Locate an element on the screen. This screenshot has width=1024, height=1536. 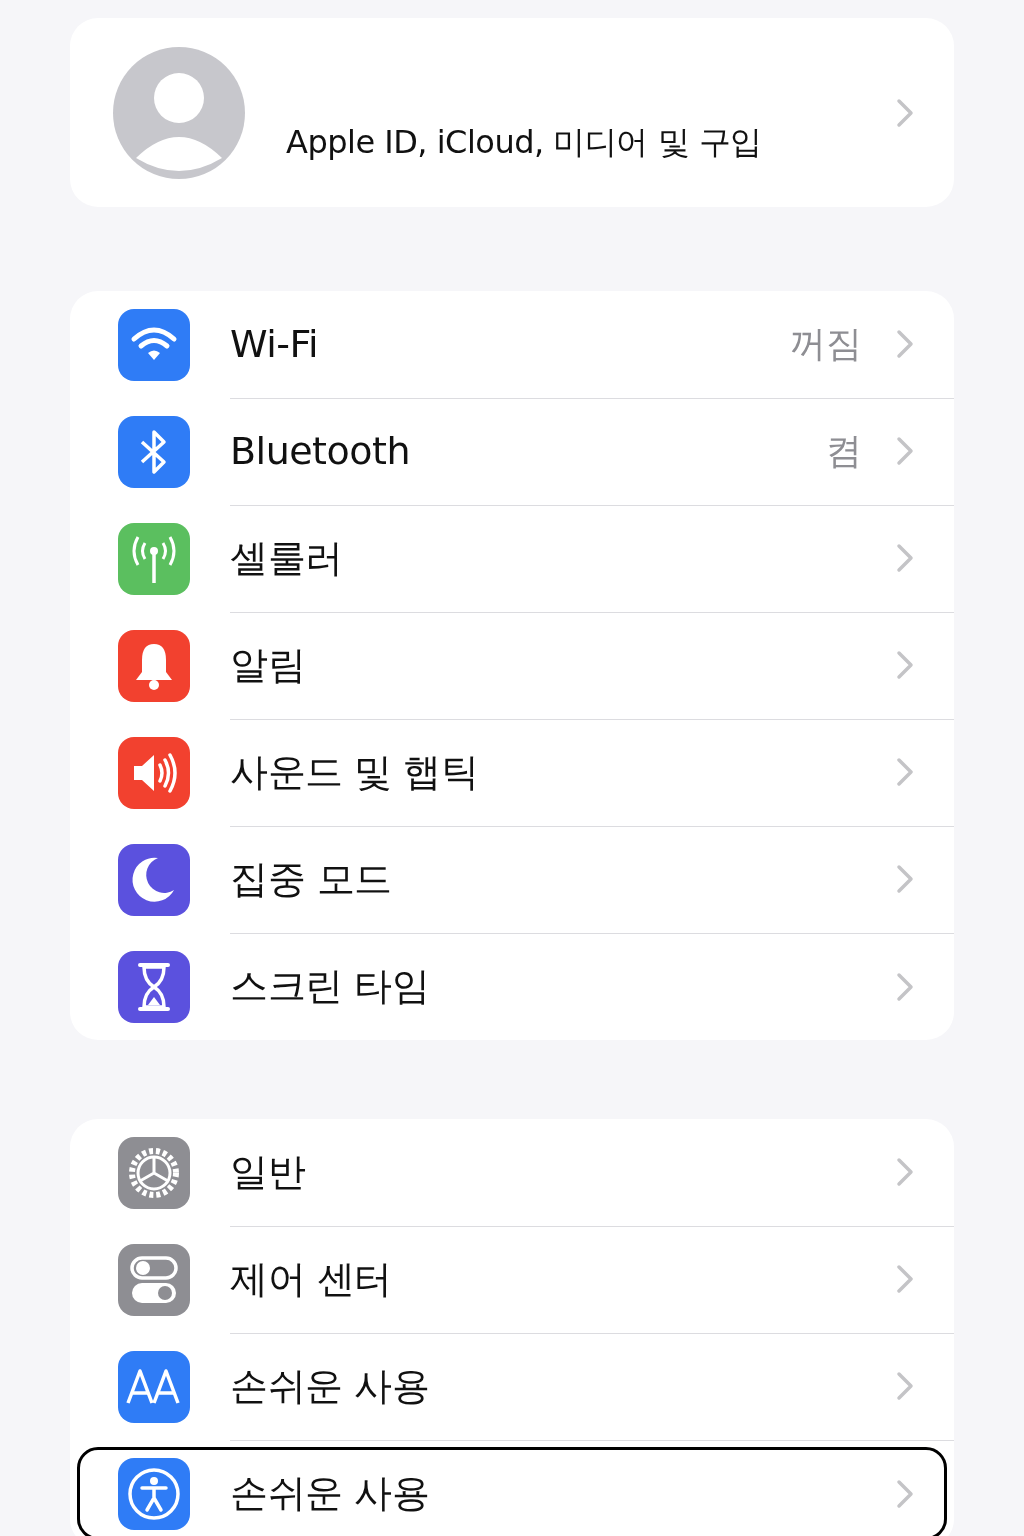
settings-row: Wi-Fi 꺼짐 is located at coordinates (512, 344).